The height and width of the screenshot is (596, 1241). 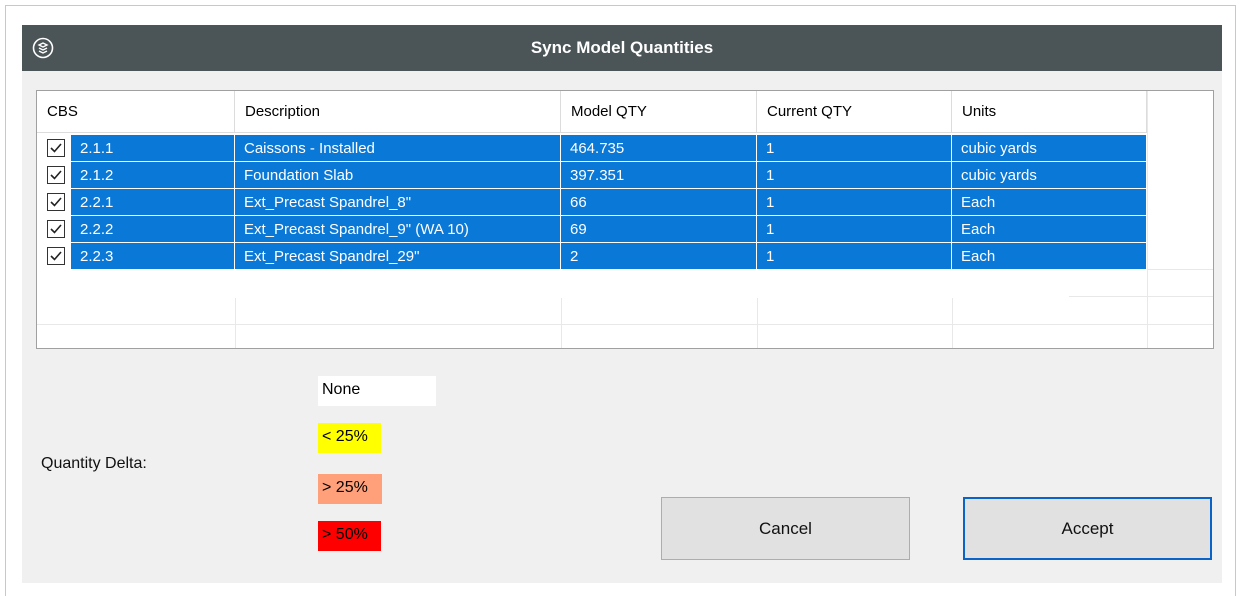 What do you see at coordinates (153, 202) in the screenshot?
I see `cell-cbs: 2.2.1` at bounding box center [153, 202].